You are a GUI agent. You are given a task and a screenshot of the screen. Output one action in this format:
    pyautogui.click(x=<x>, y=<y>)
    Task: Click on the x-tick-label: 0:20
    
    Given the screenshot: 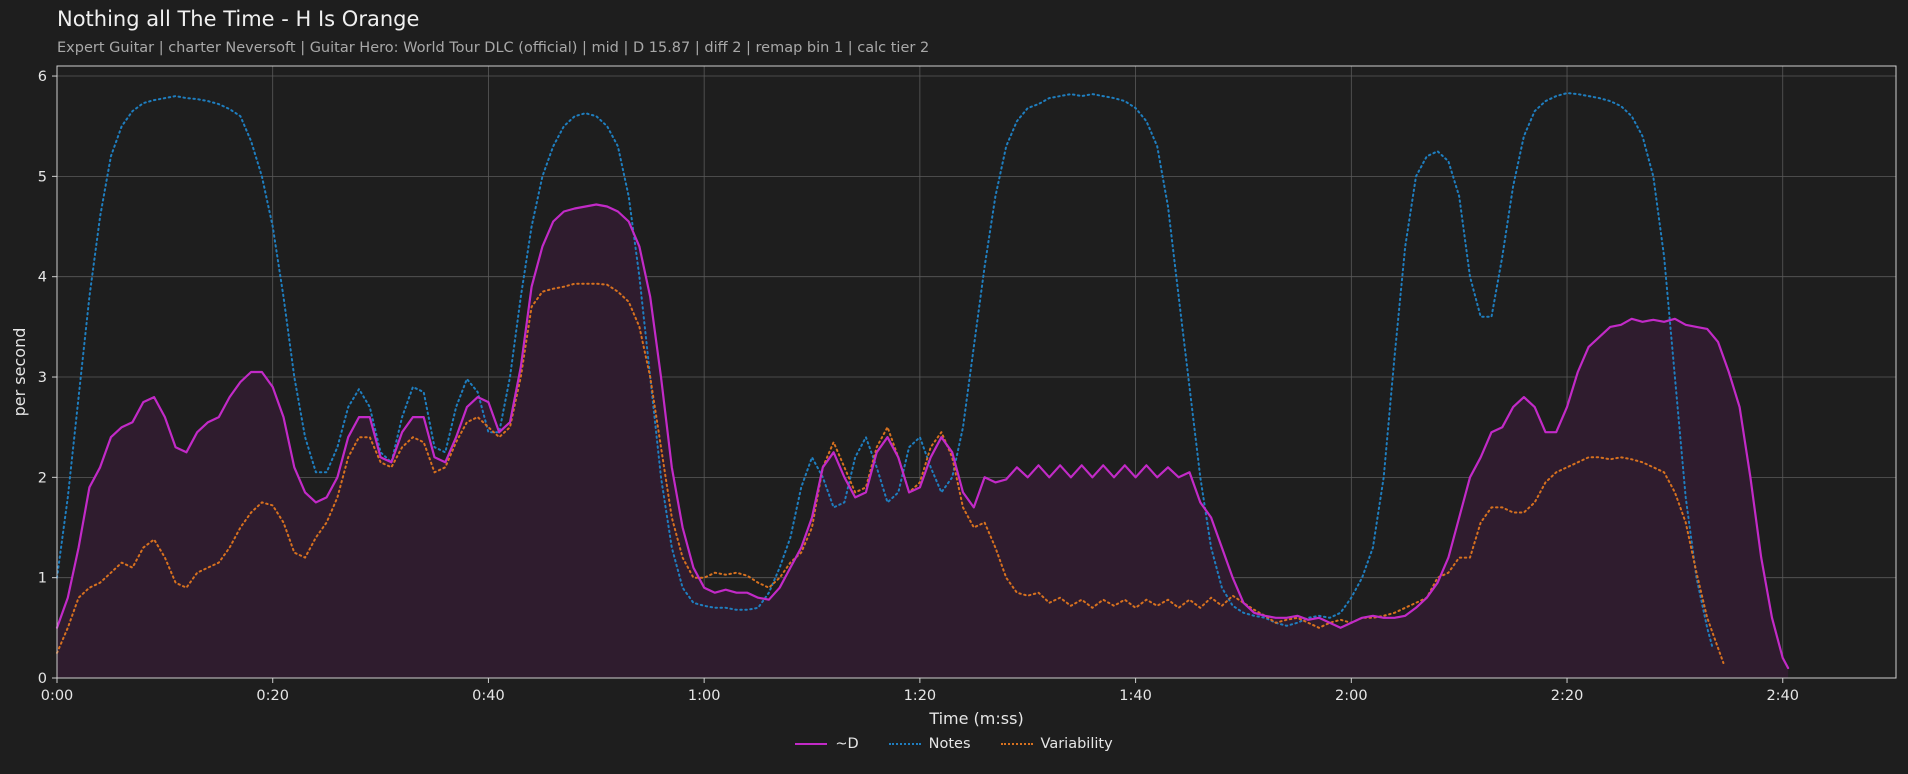 What is the action you would take?
    pyautogui.click(x=272, y=696)
    